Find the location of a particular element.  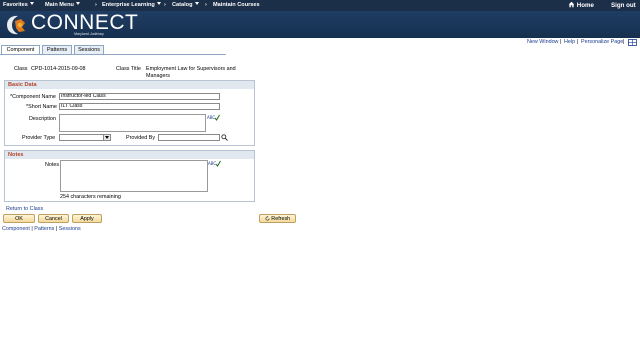

main-menu-label: Main Menu is located at coordinates (59, 5).